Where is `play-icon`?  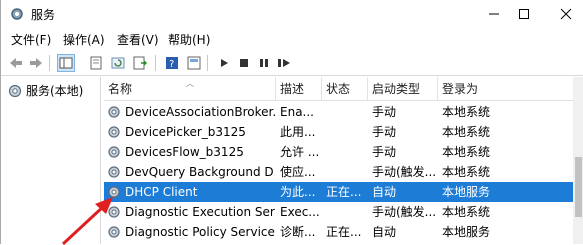 play-icon is located at coordinates (224, 63).